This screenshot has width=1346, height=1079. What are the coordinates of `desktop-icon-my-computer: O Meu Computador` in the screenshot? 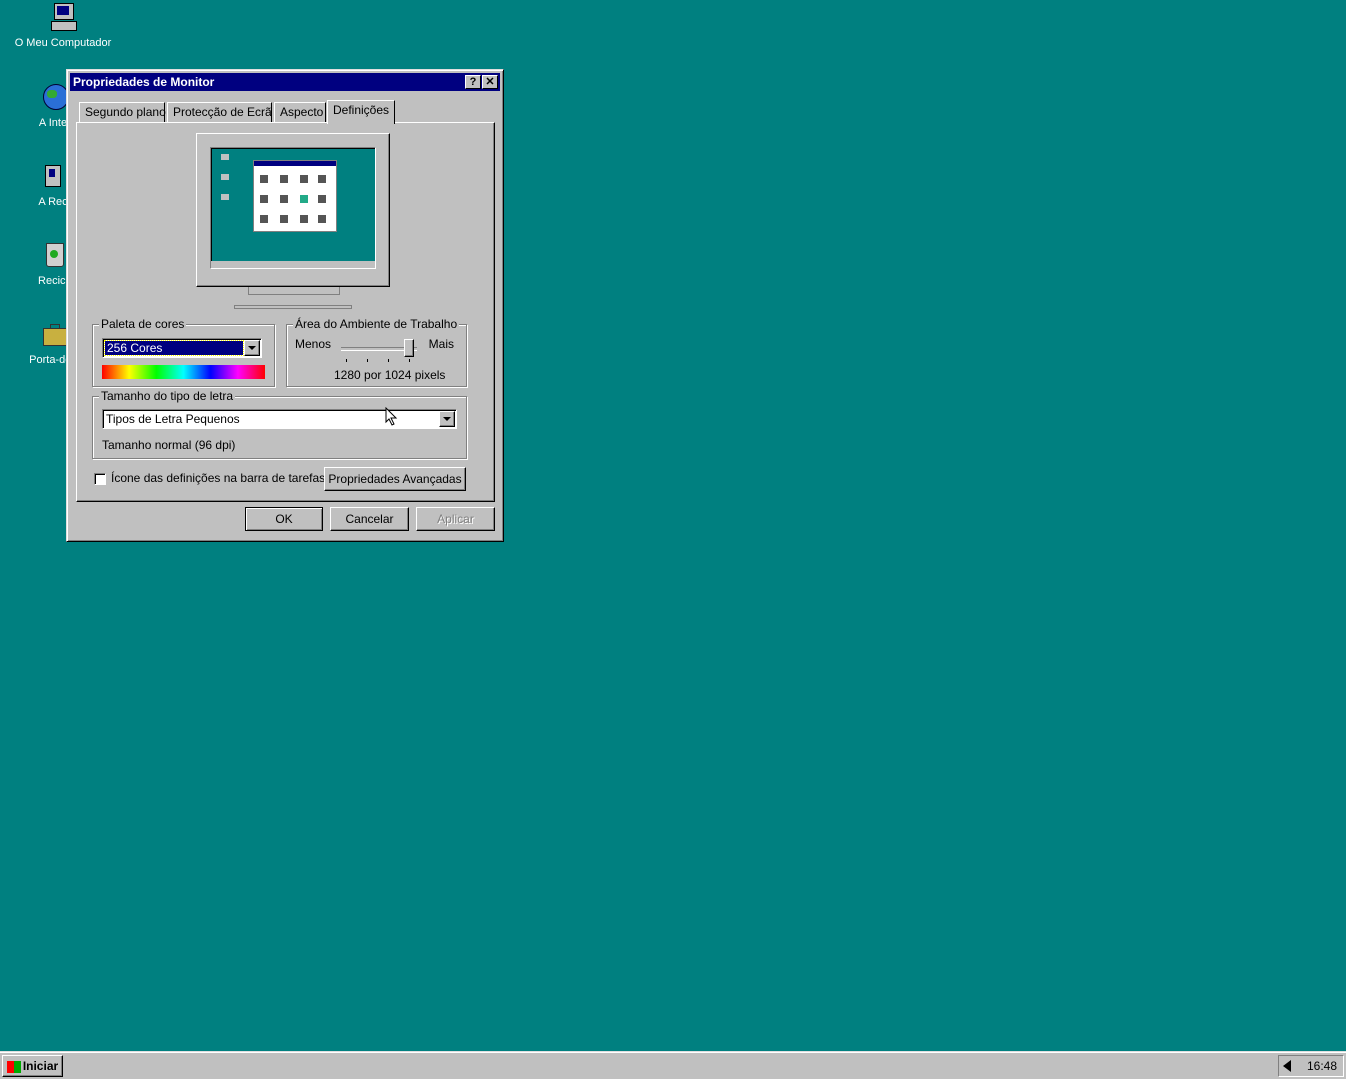 It's located at (64, 25).